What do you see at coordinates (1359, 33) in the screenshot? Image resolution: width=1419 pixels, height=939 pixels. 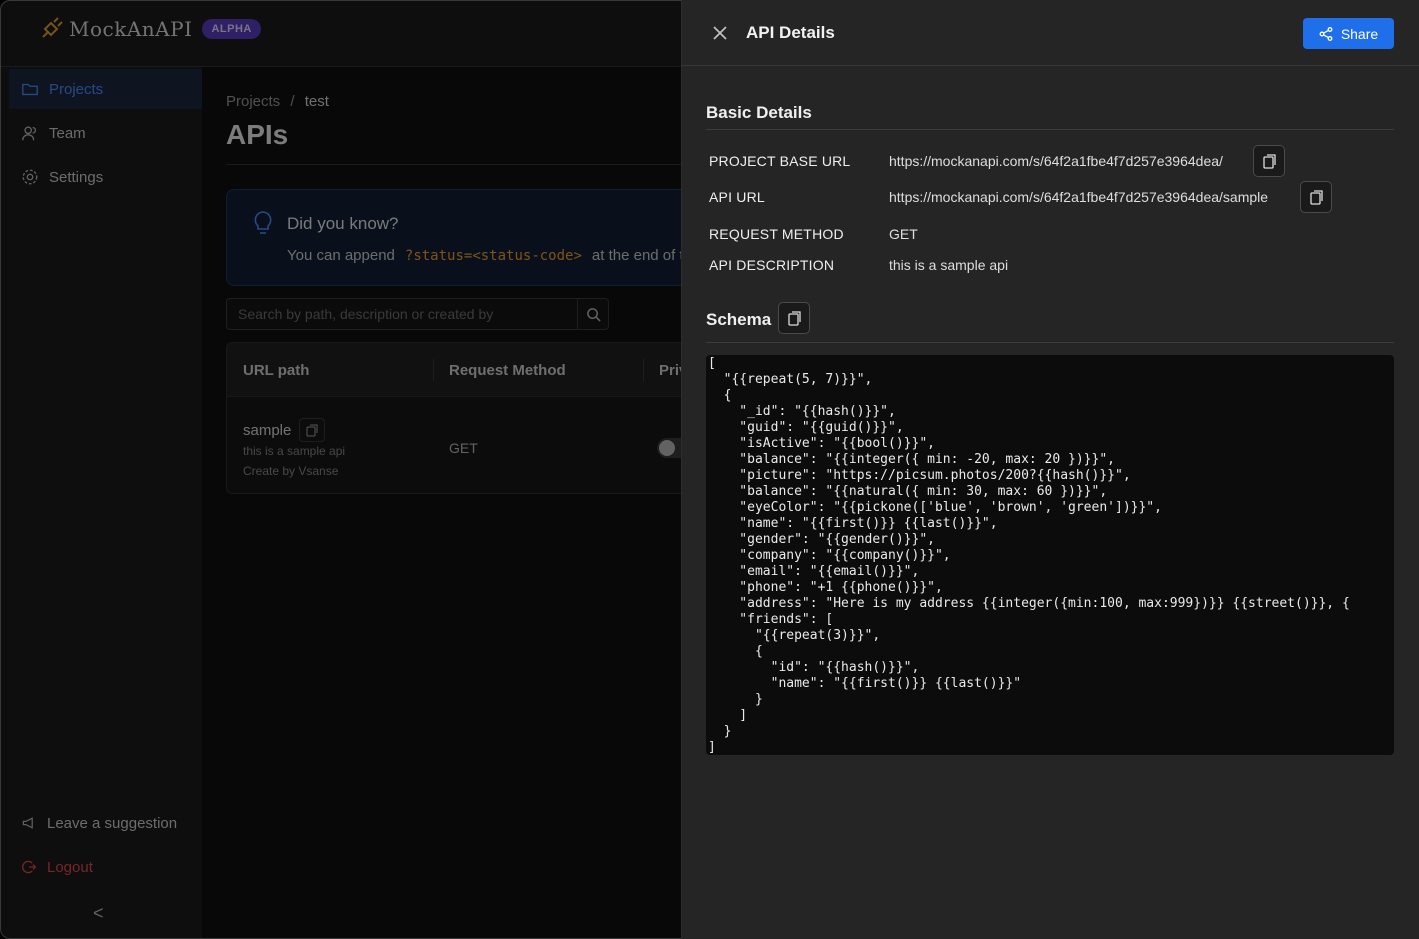 I see `share-label: Share` at bounding box center [1359, 33].